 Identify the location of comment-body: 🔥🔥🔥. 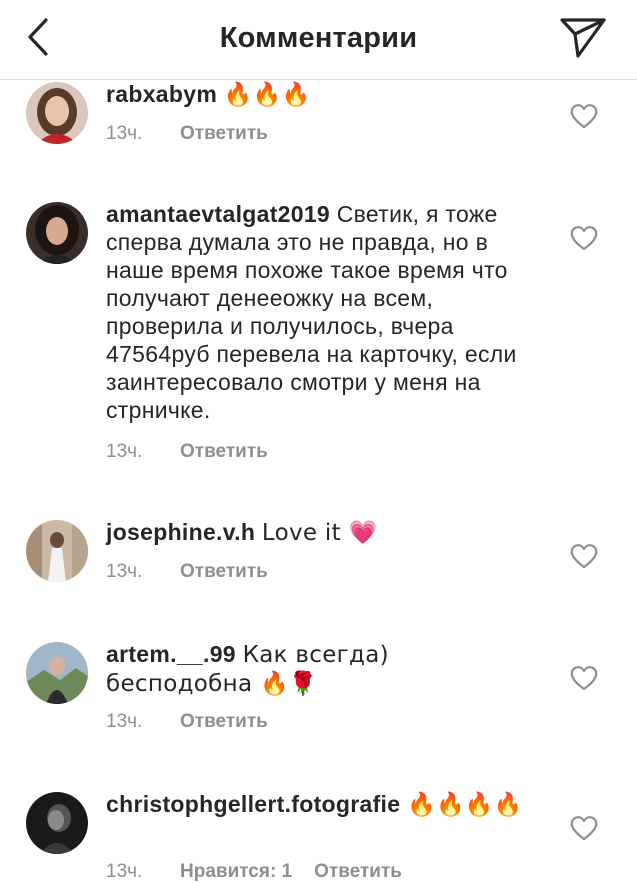
(267, 95).